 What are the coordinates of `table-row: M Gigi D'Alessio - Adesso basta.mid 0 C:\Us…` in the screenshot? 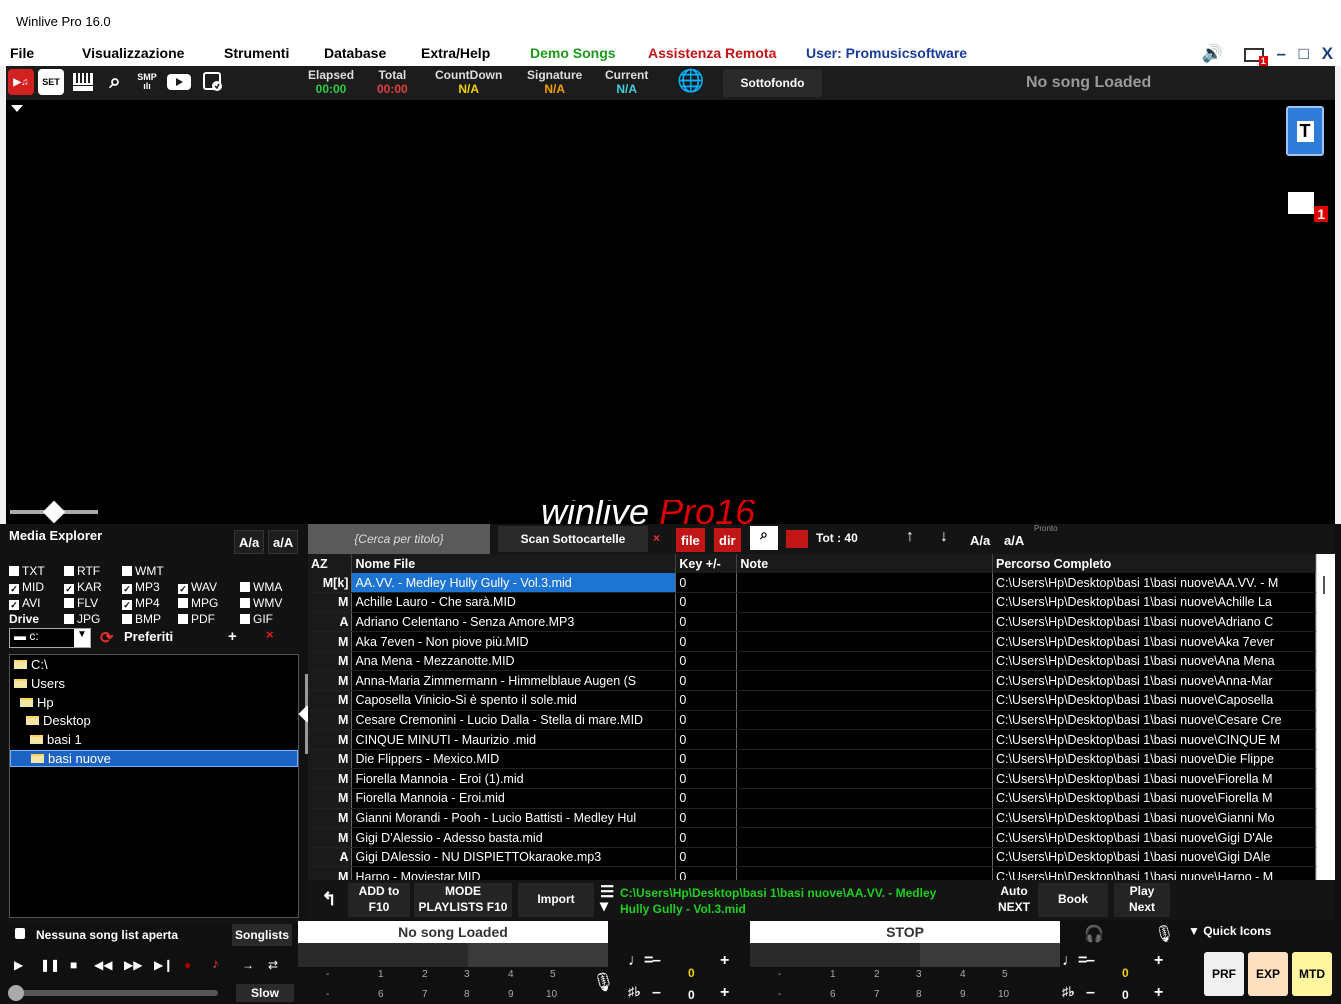 It's located at (812, 837).